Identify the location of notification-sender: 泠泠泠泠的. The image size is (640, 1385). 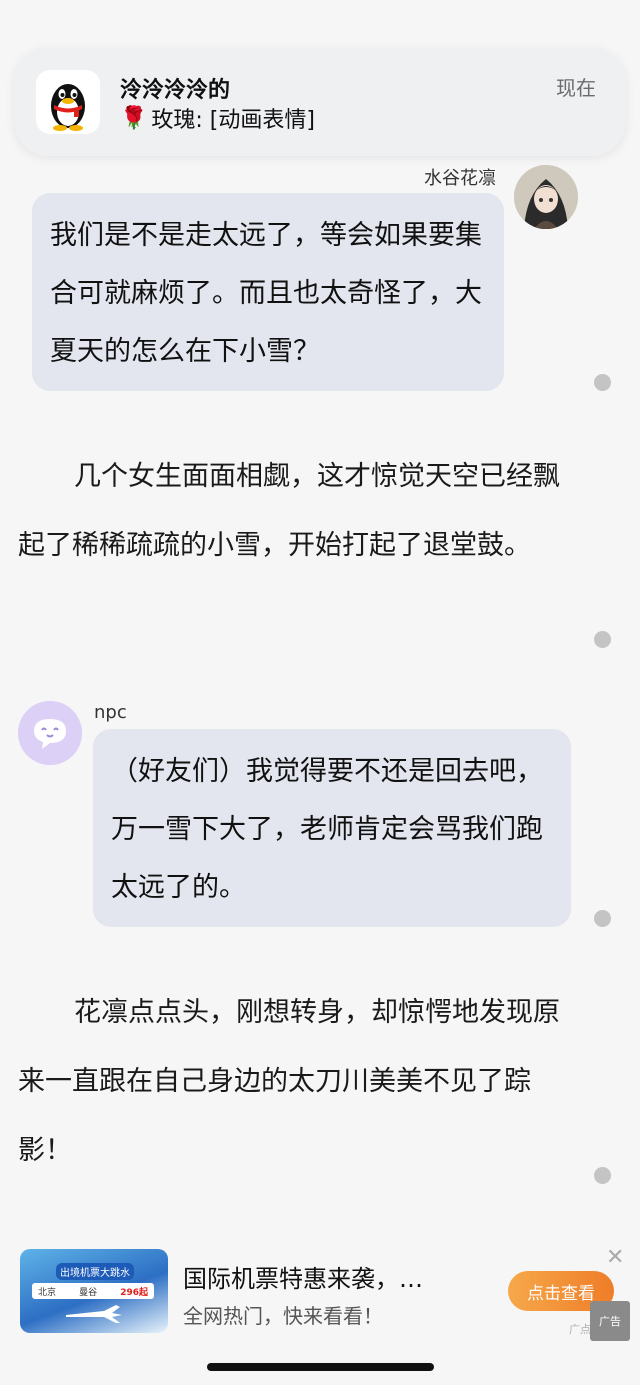
(175, 90).